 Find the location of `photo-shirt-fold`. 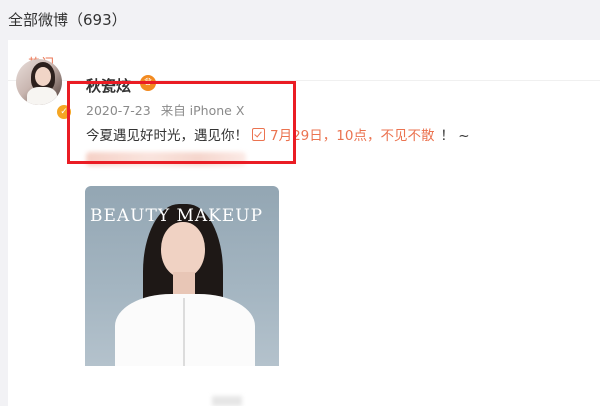

photo-shirt-fold is located at coordinates (184, 332).